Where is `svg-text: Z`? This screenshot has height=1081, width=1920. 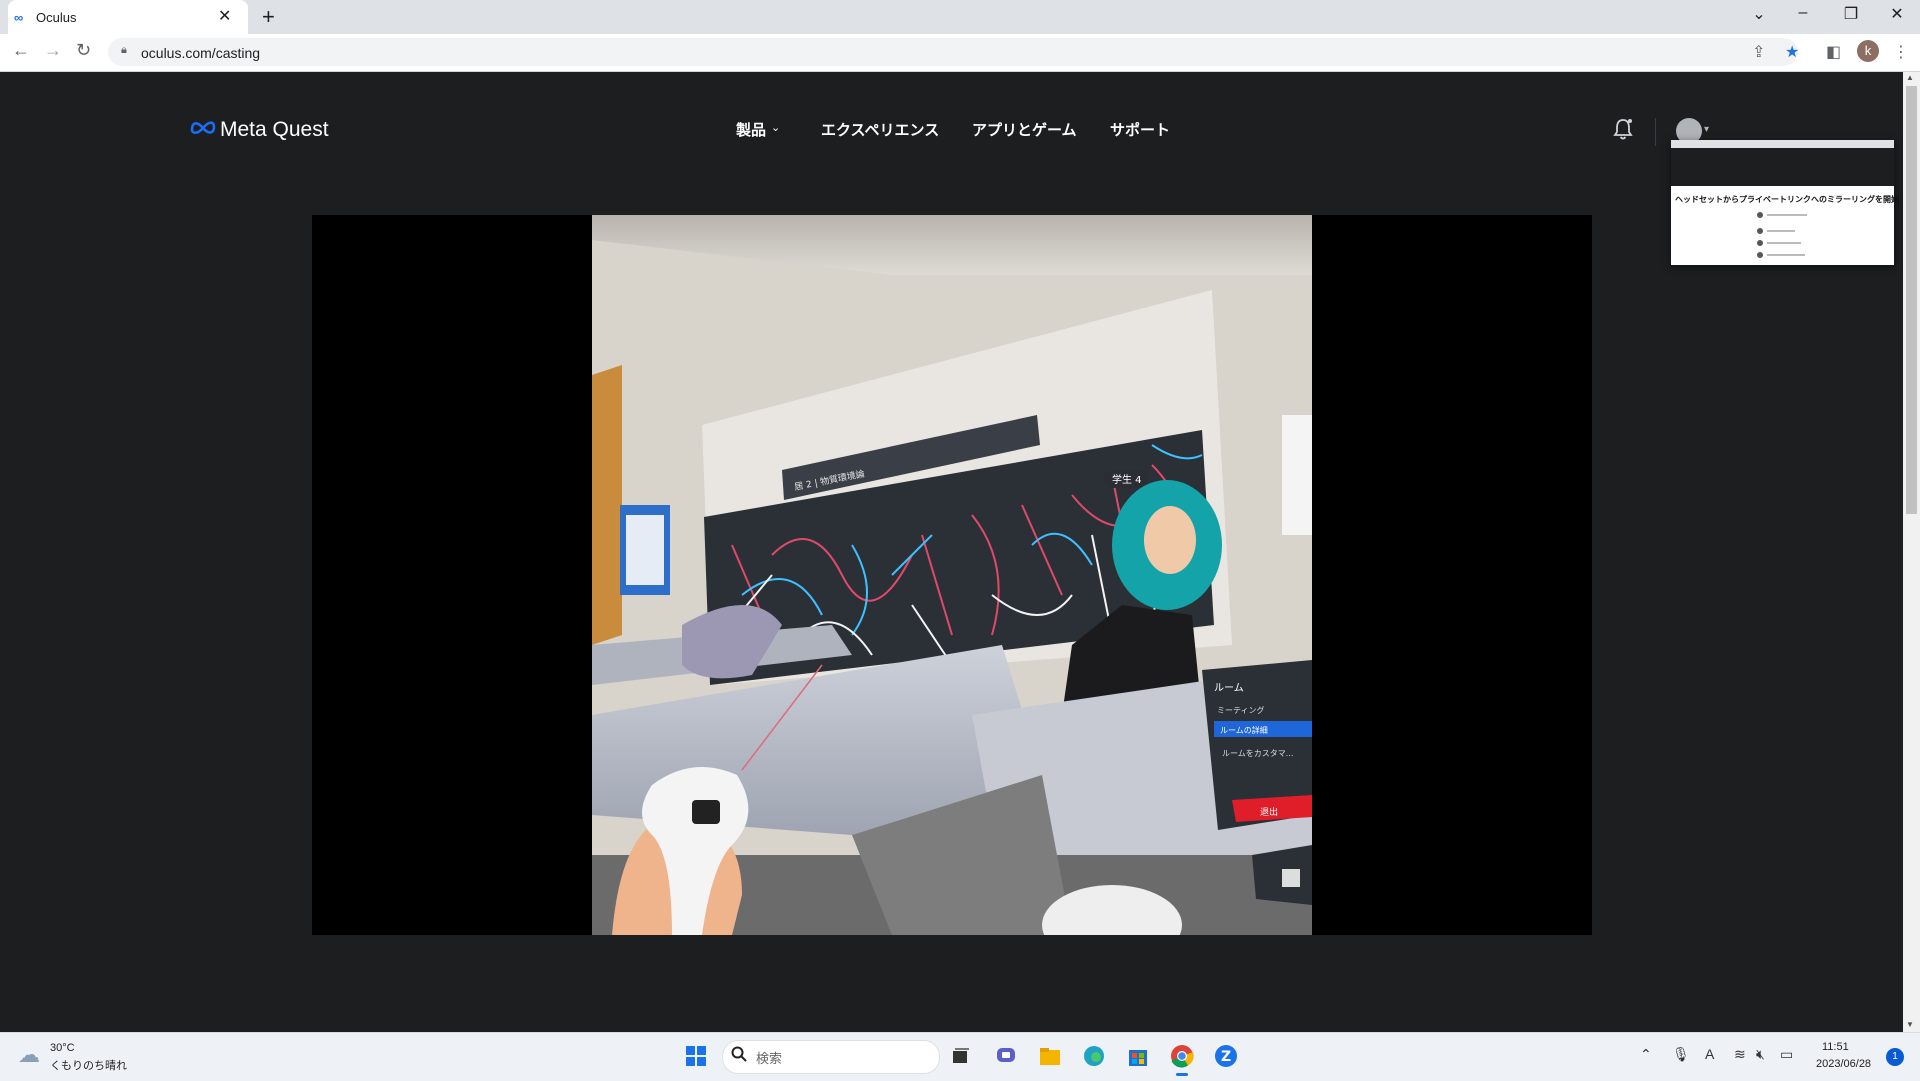
svg-text: Z is located at coordinates (1226, 1057).